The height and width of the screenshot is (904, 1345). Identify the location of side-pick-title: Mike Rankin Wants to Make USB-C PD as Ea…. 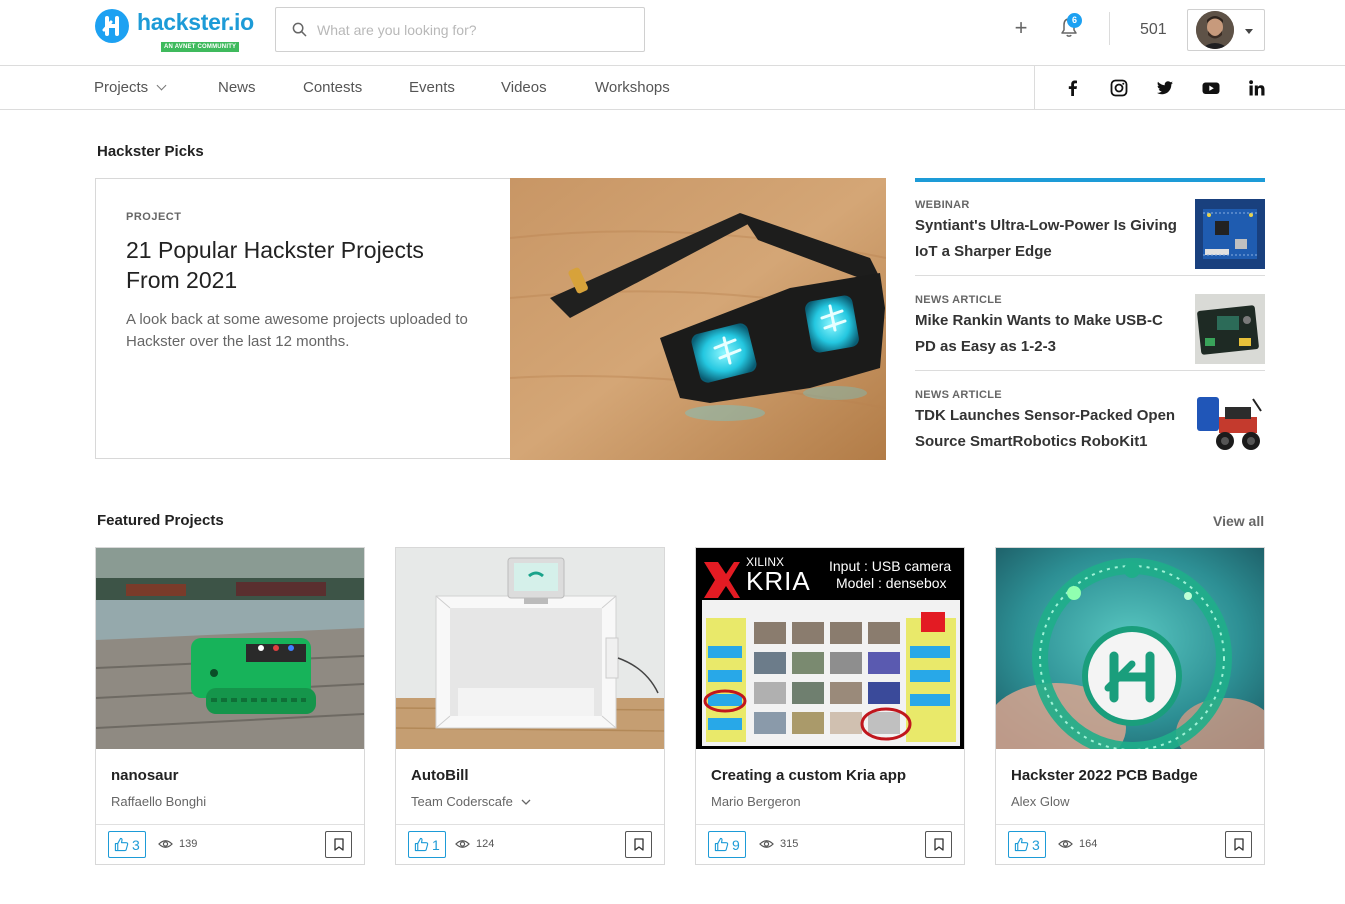
(1050, 334).